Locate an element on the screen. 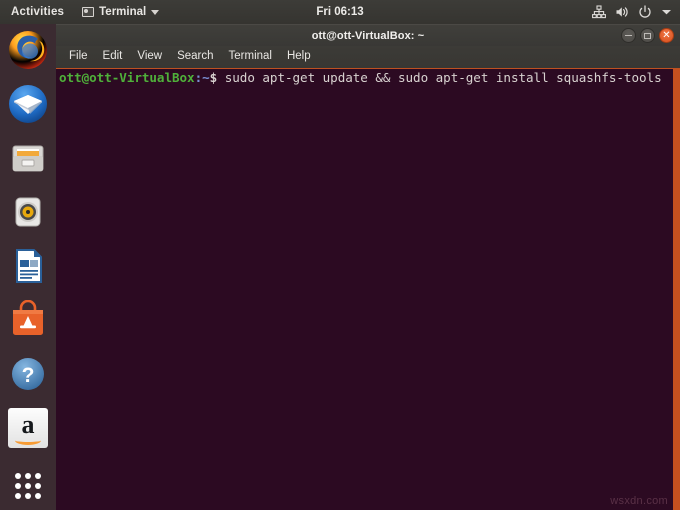 Image resolution: width=680 pixels, height=510 pixels. network-icon is located at coordinates (599, 12).